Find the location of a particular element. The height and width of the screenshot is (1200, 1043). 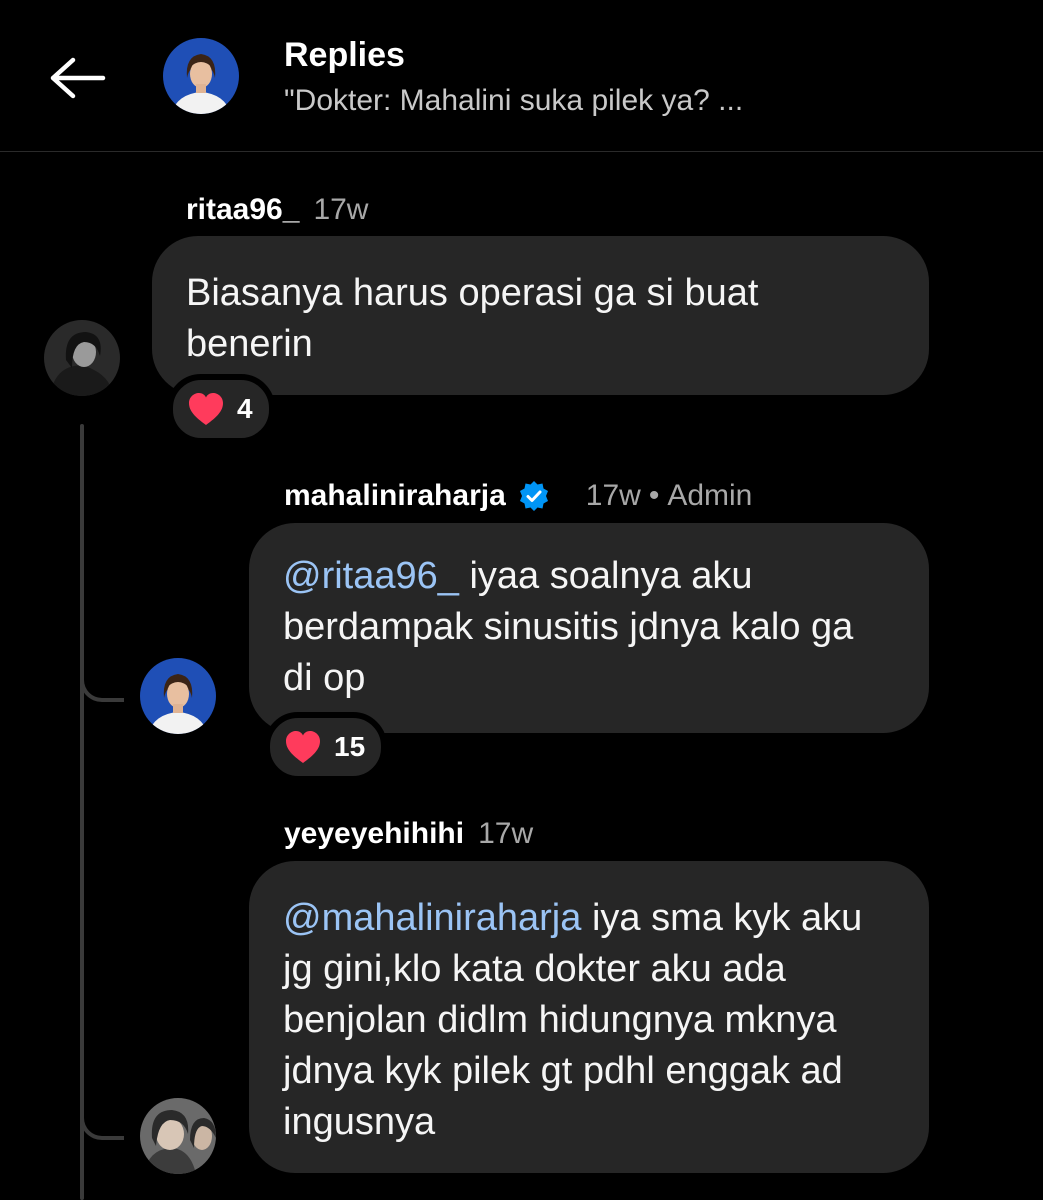

role-label: Admin is located at coordinates (710, 495).